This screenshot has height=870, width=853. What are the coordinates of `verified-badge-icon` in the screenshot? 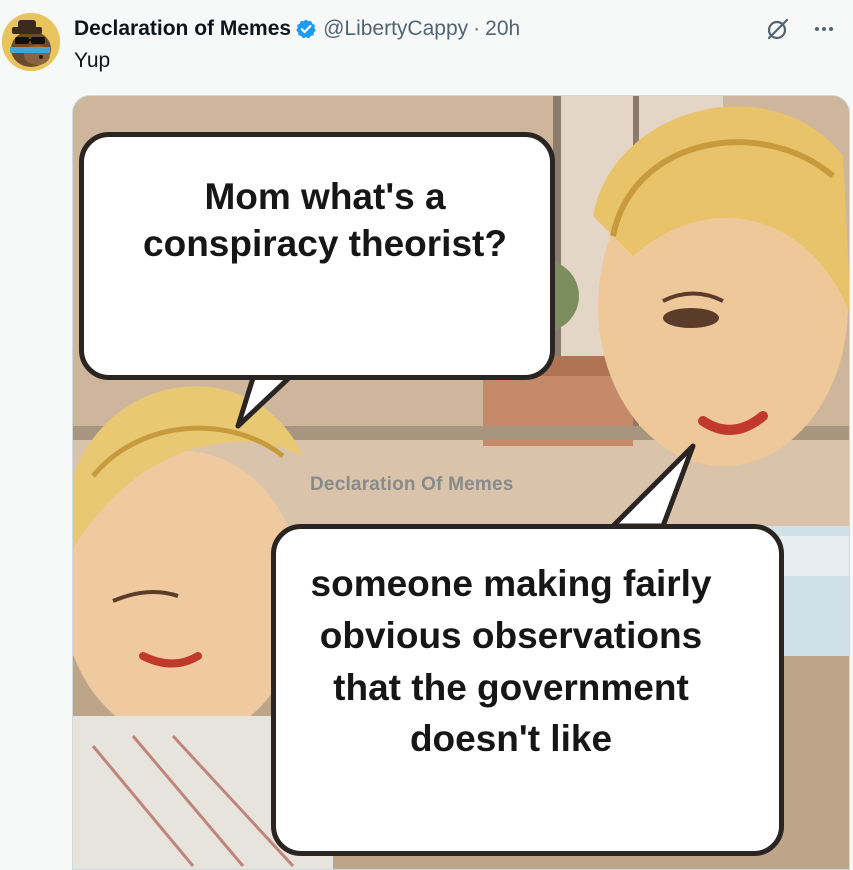 It's located at (306, 29).